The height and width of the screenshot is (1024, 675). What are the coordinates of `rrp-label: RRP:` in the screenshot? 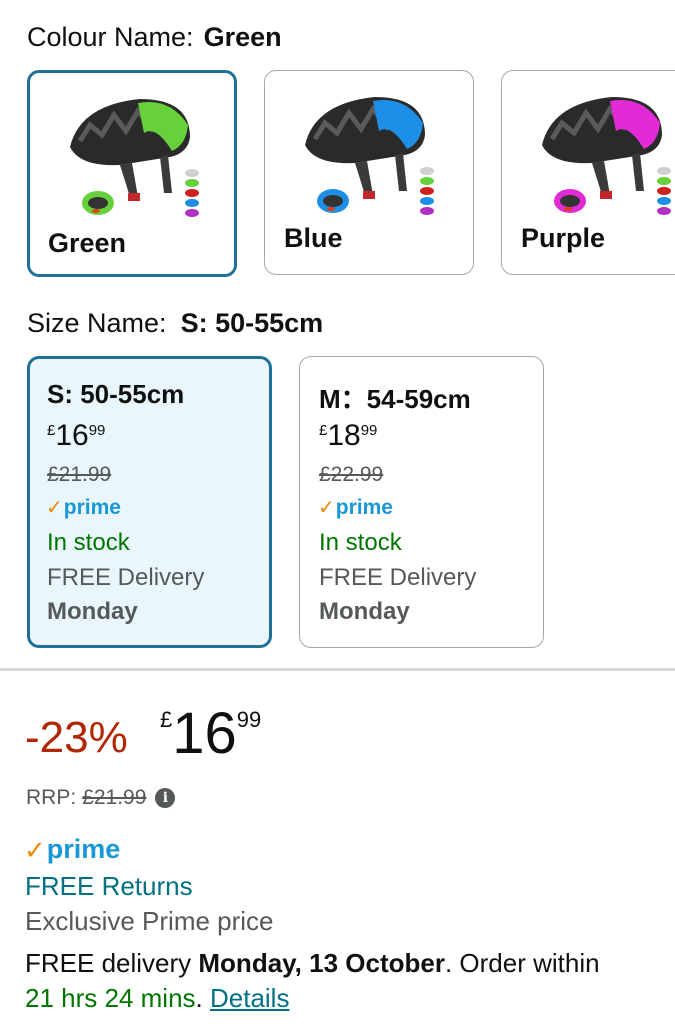 It's located at (51, 797).